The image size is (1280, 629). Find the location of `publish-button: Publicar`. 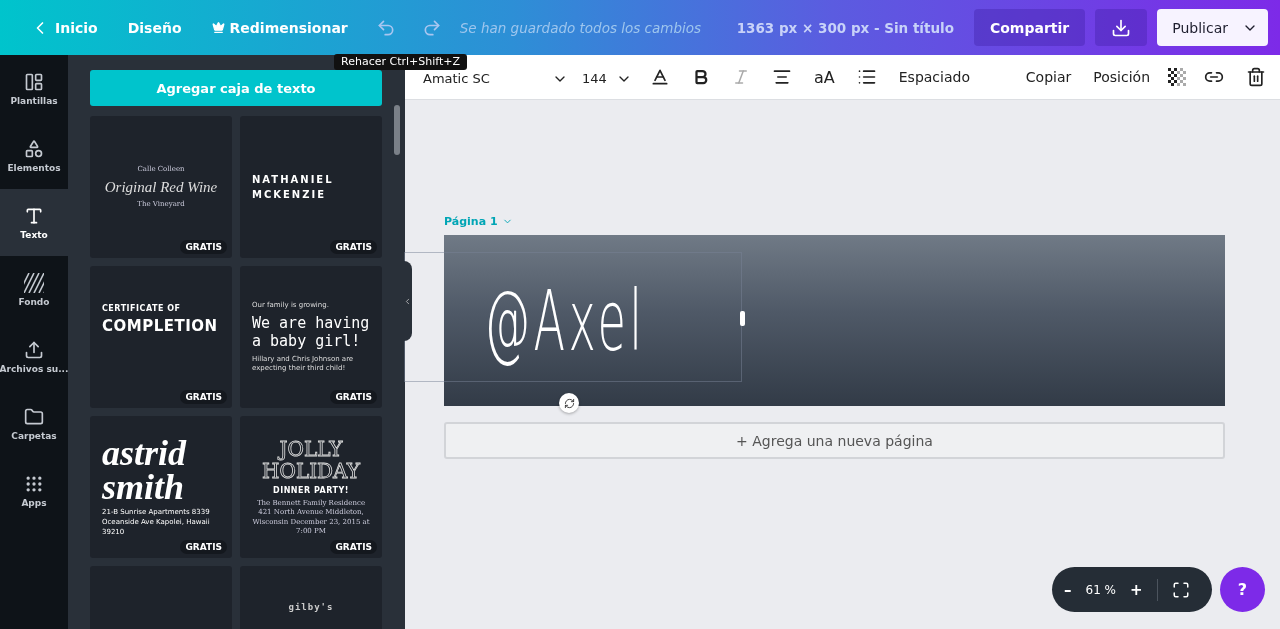

publish-button: Publicar is located at coordinates (1212, 27).